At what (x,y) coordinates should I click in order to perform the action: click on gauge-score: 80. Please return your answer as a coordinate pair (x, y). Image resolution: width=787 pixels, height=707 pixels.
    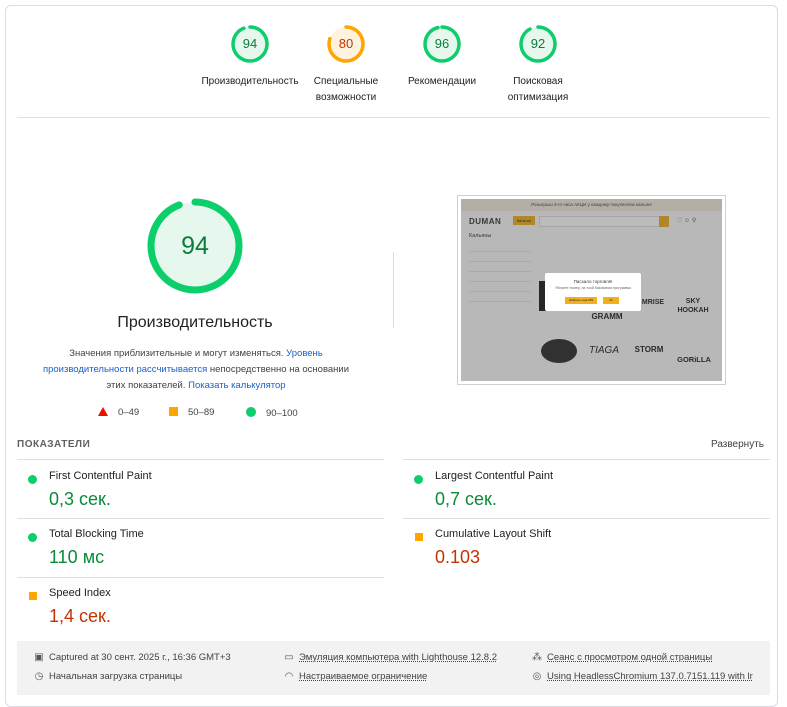
    Looking at the image, I should click on (346, 43).